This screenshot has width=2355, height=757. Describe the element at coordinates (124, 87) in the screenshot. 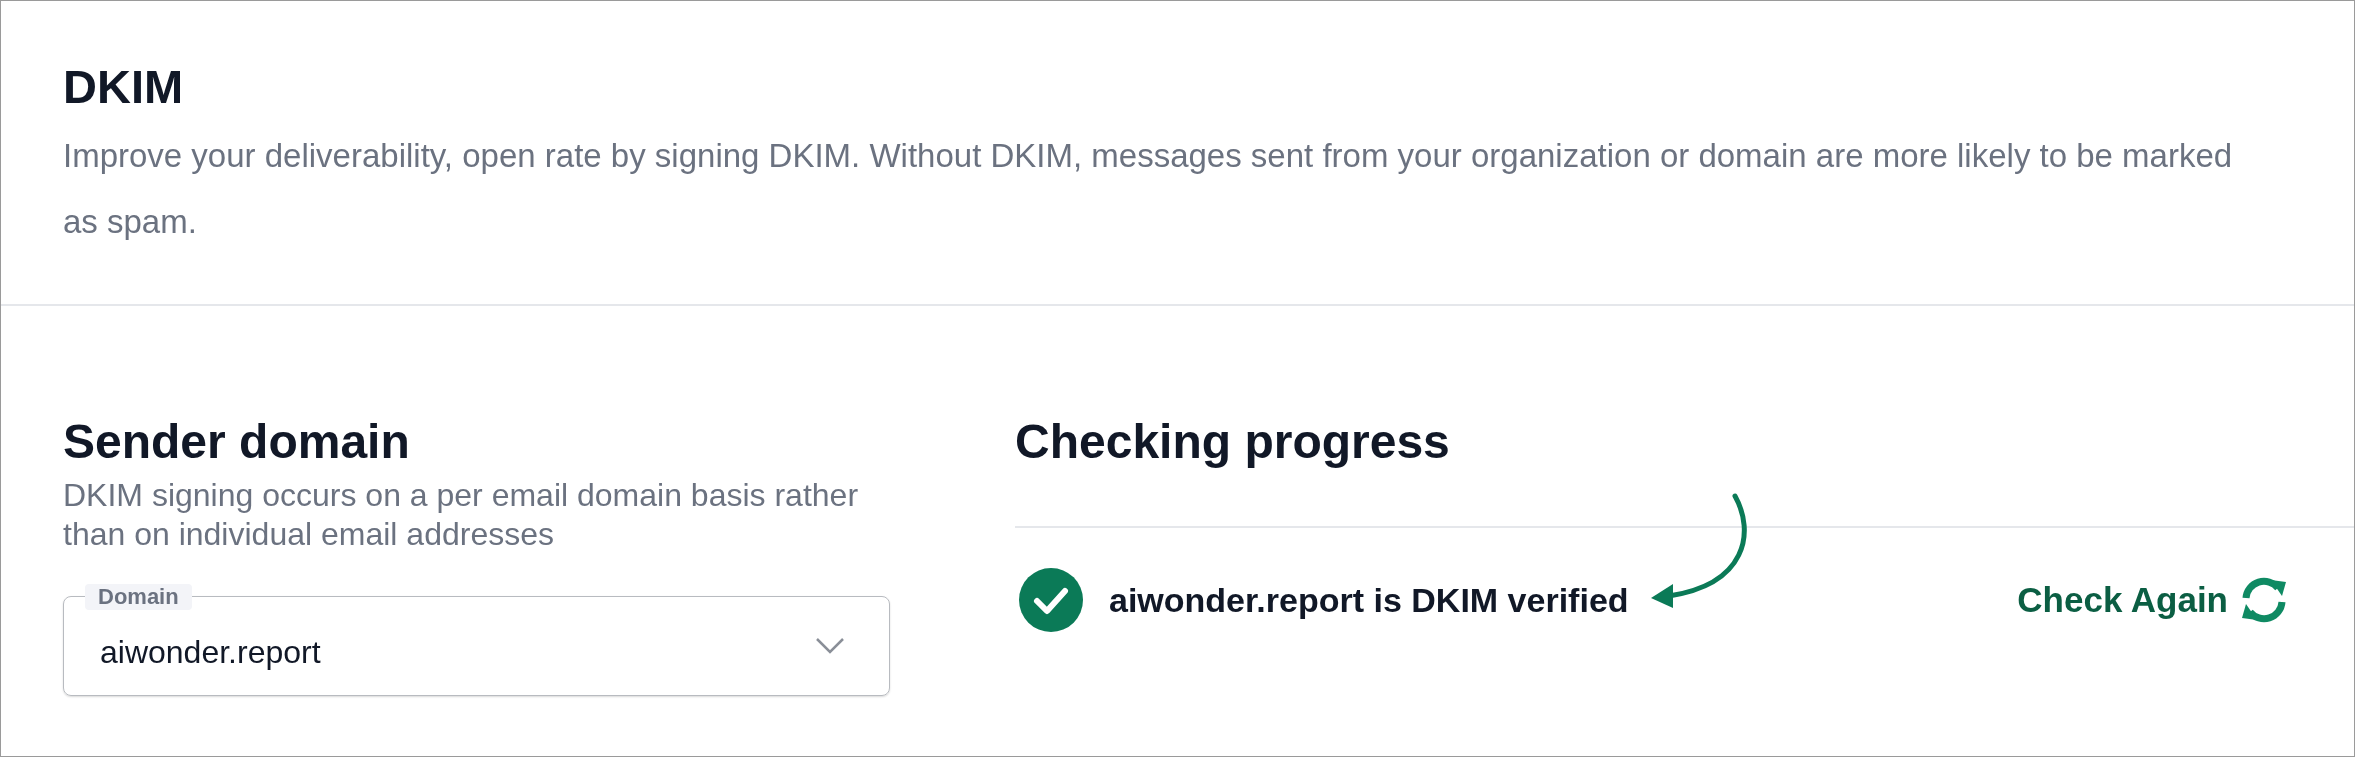

I see `page-title: DKIM` at that location.